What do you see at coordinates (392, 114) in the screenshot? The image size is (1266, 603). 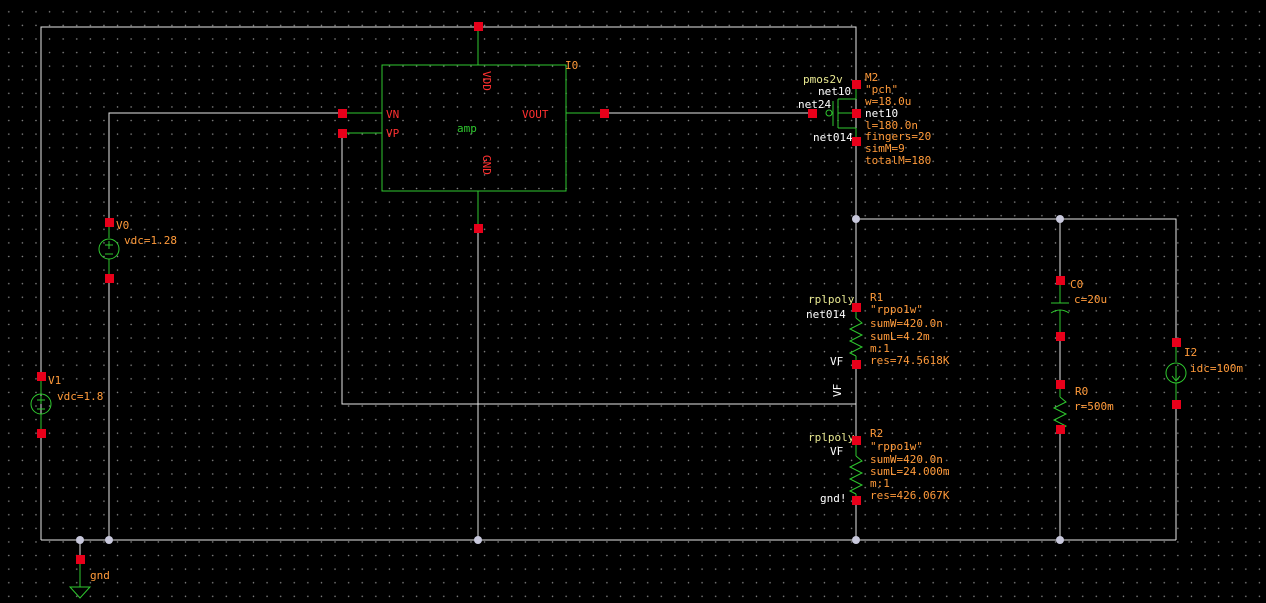 I see `amp-pin-vn: VN` at bounding box center [392, 114].